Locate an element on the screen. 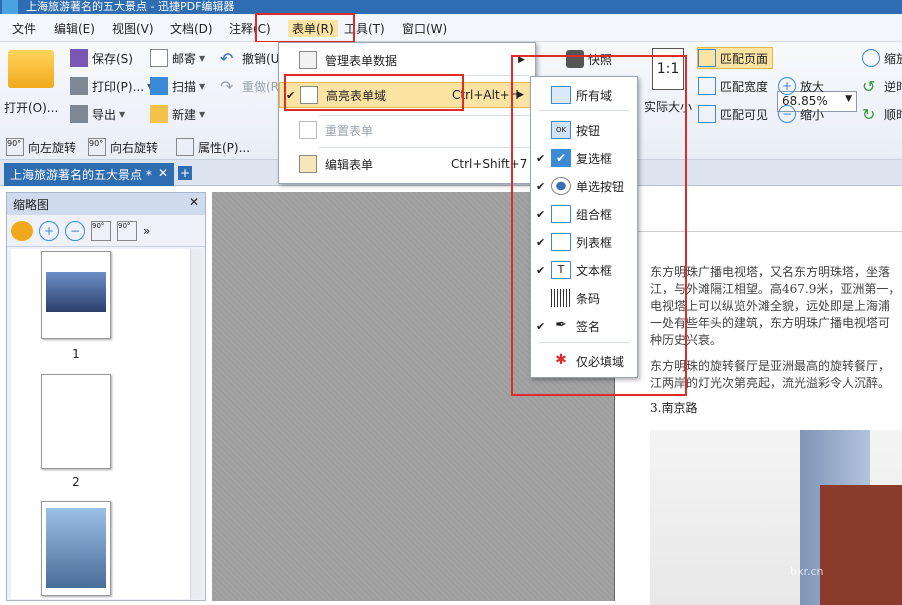 The height and width of the screenshot is (605, 902). listbox-field-icon is located at coordinates (561, 242).